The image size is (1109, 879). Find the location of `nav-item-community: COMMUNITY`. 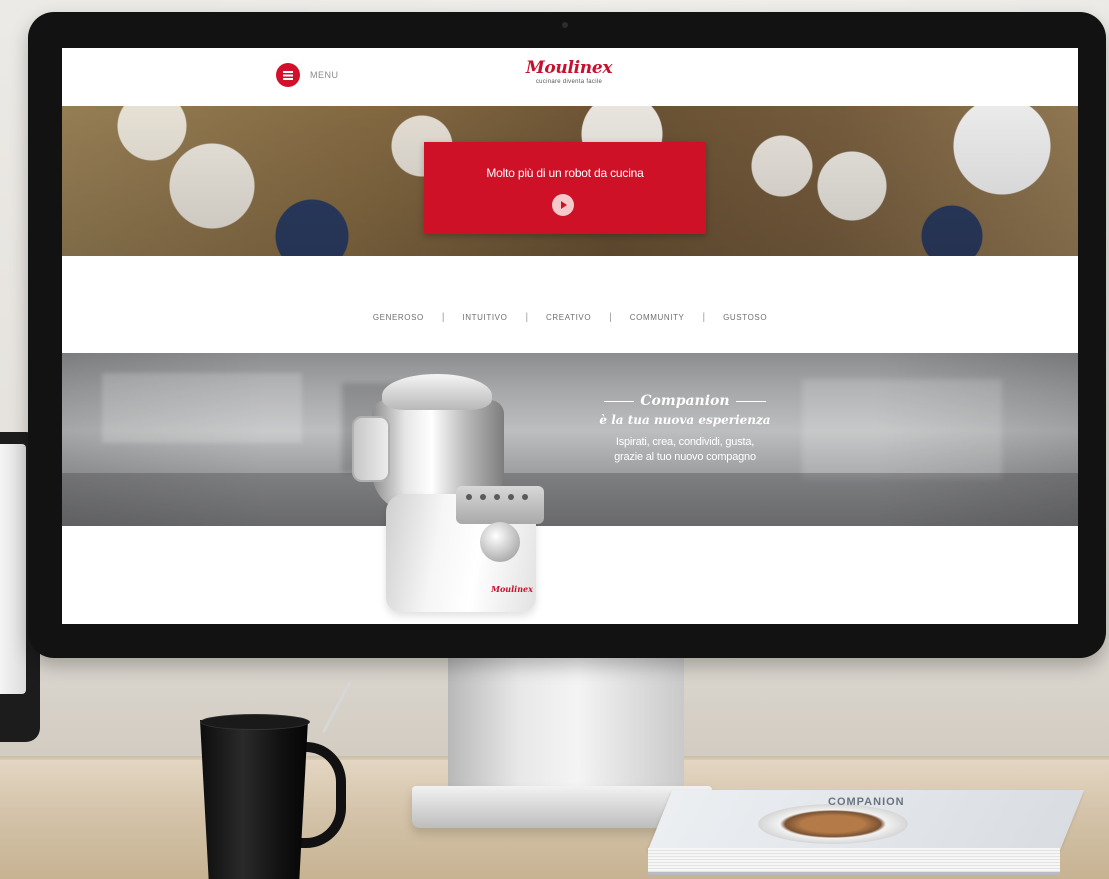

nav-item-community: COMMUNITY is located at coordinates (657, 317).